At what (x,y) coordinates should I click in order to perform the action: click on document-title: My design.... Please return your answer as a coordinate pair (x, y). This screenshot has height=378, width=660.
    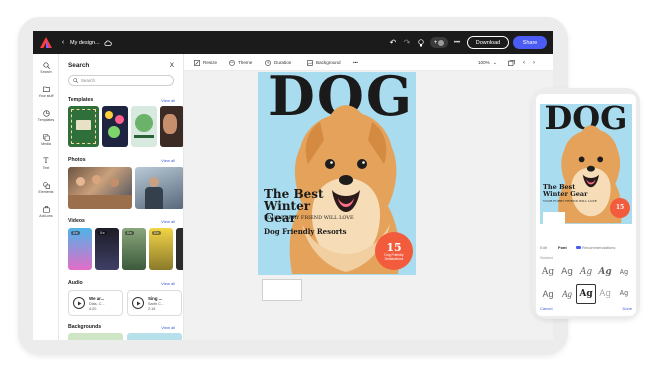
    Looking at the image, I should click on (85, 42).